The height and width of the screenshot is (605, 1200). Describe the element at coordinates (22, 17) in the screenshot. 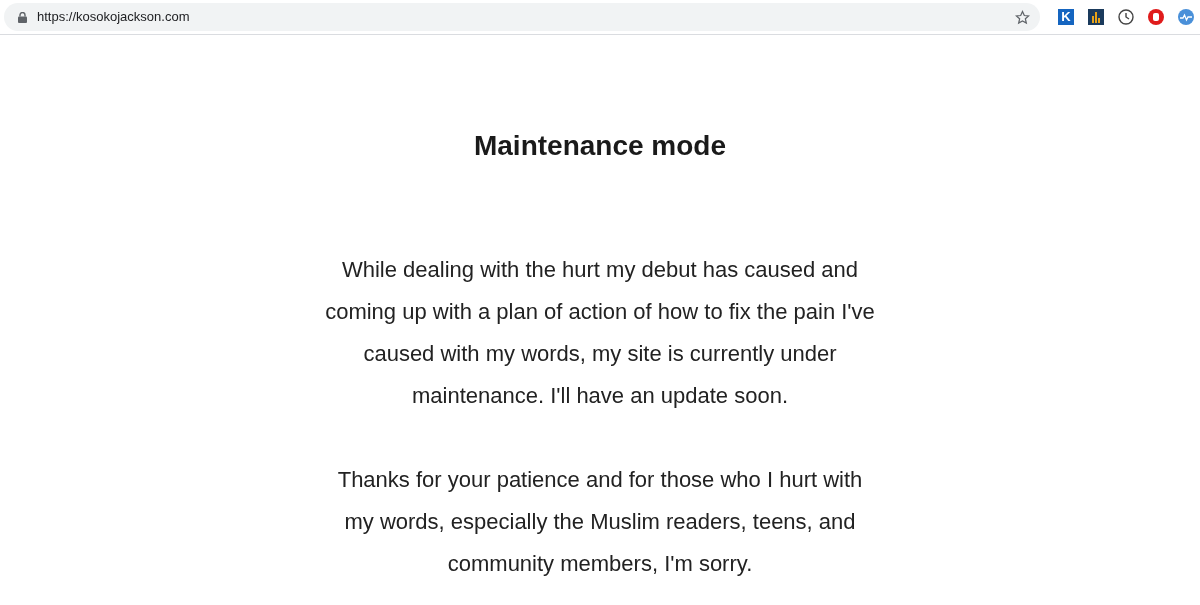

I see `lock-icon` at that location.